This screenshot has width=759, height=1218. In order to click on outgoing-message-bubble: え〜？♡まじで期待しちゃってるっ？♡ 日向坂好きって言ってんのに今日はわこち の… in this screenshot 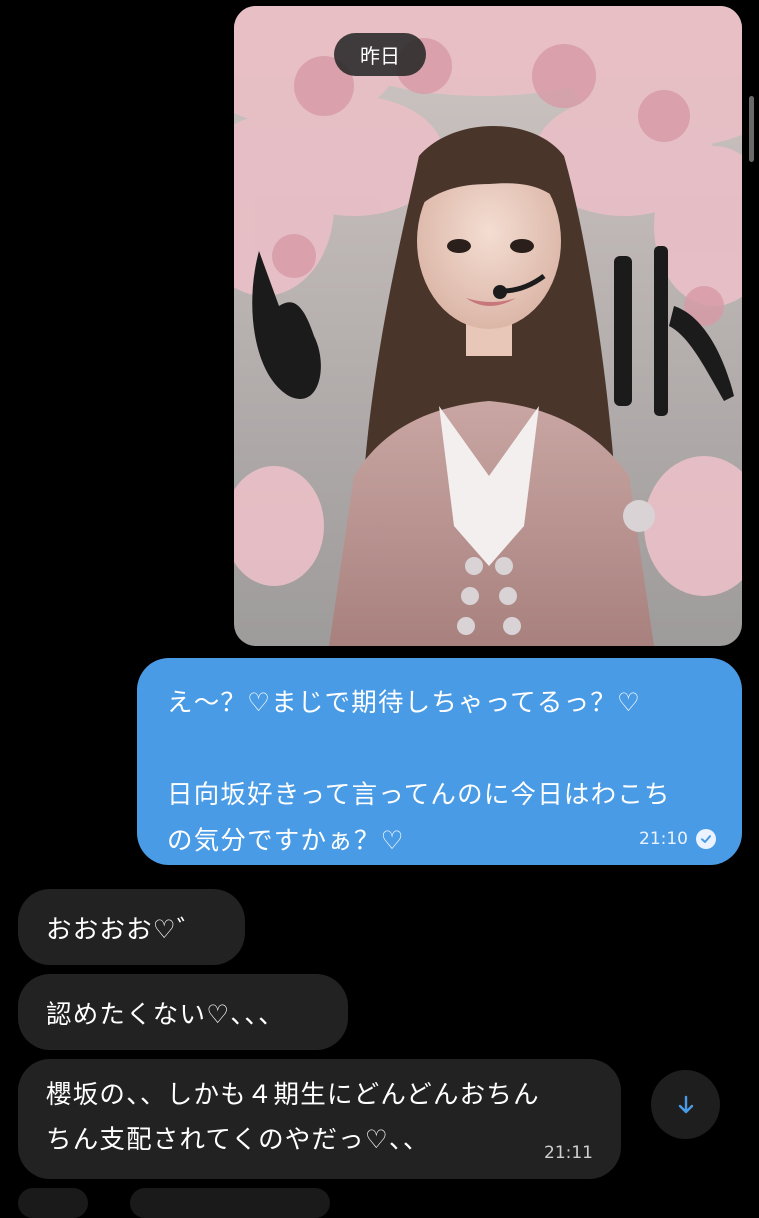, I will do `click(439, 761)`.